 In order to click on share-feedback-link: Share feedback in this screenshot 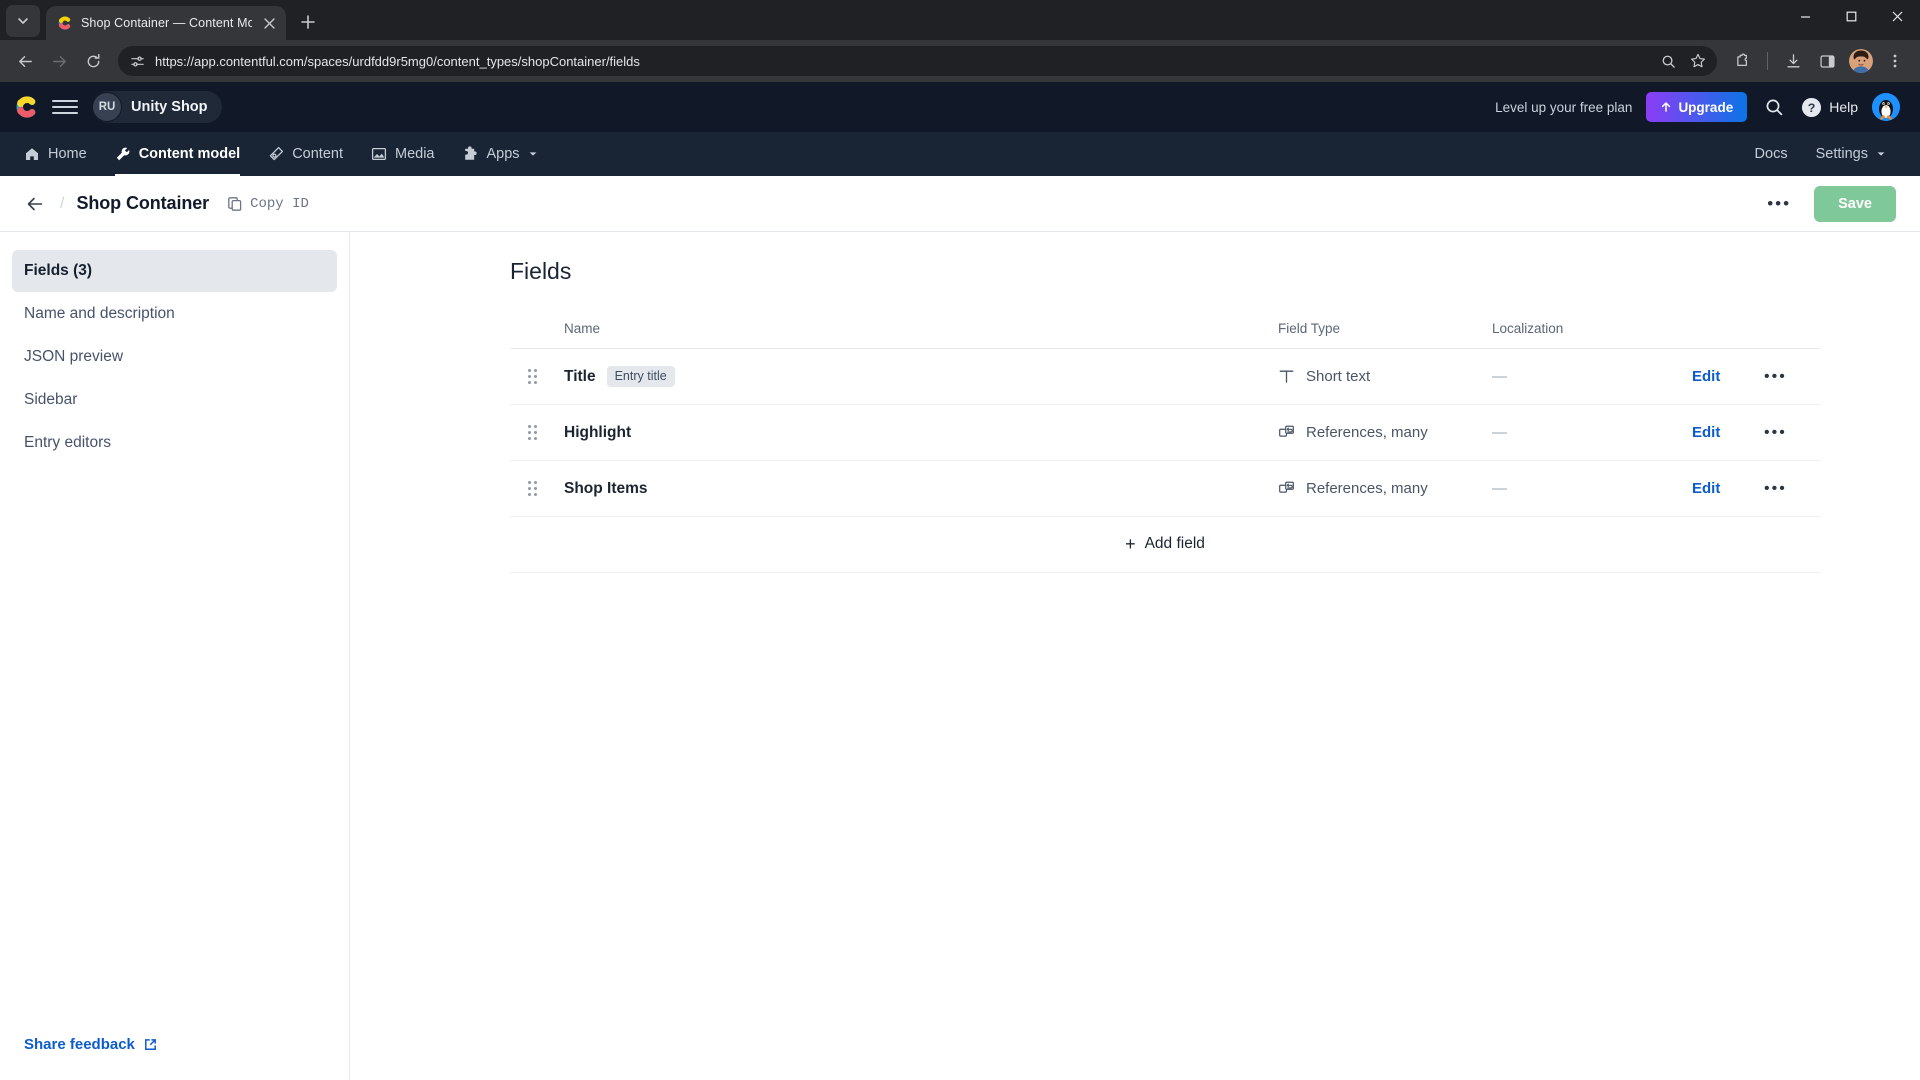, I will do `click(91, 1044)`.